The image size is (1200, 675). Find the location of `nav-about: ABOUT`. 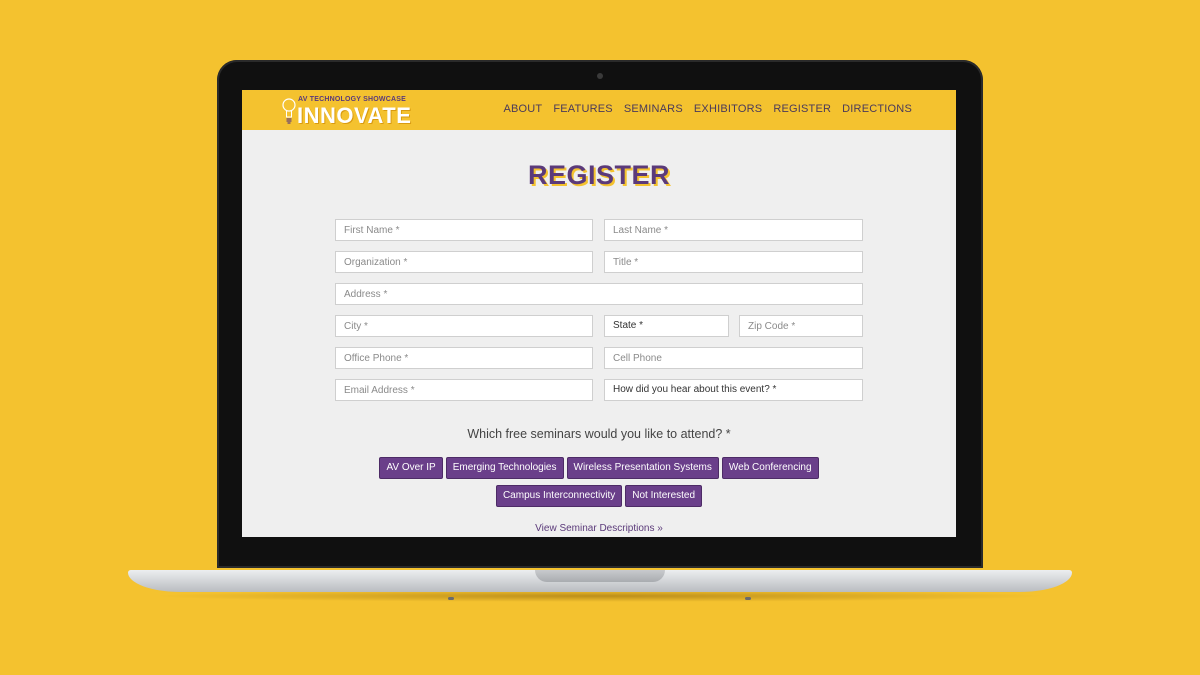

nav-about: ABOUT is located at coordinates (522, 109).